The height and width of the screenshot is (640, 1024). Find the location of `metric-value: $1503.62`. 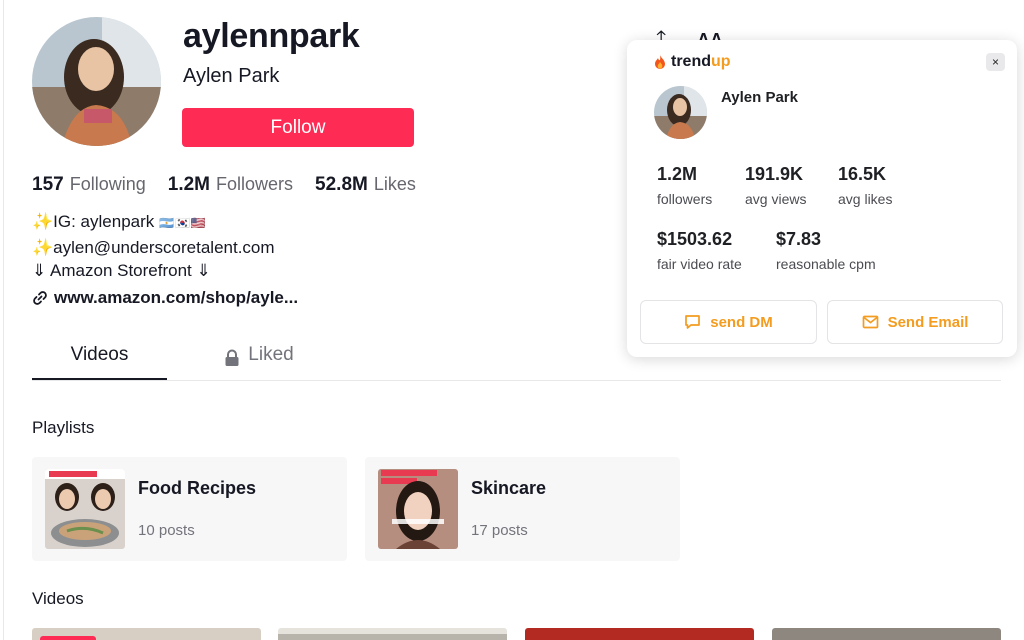

metric-value: $1503.62 is located at coordinates (695, 239).